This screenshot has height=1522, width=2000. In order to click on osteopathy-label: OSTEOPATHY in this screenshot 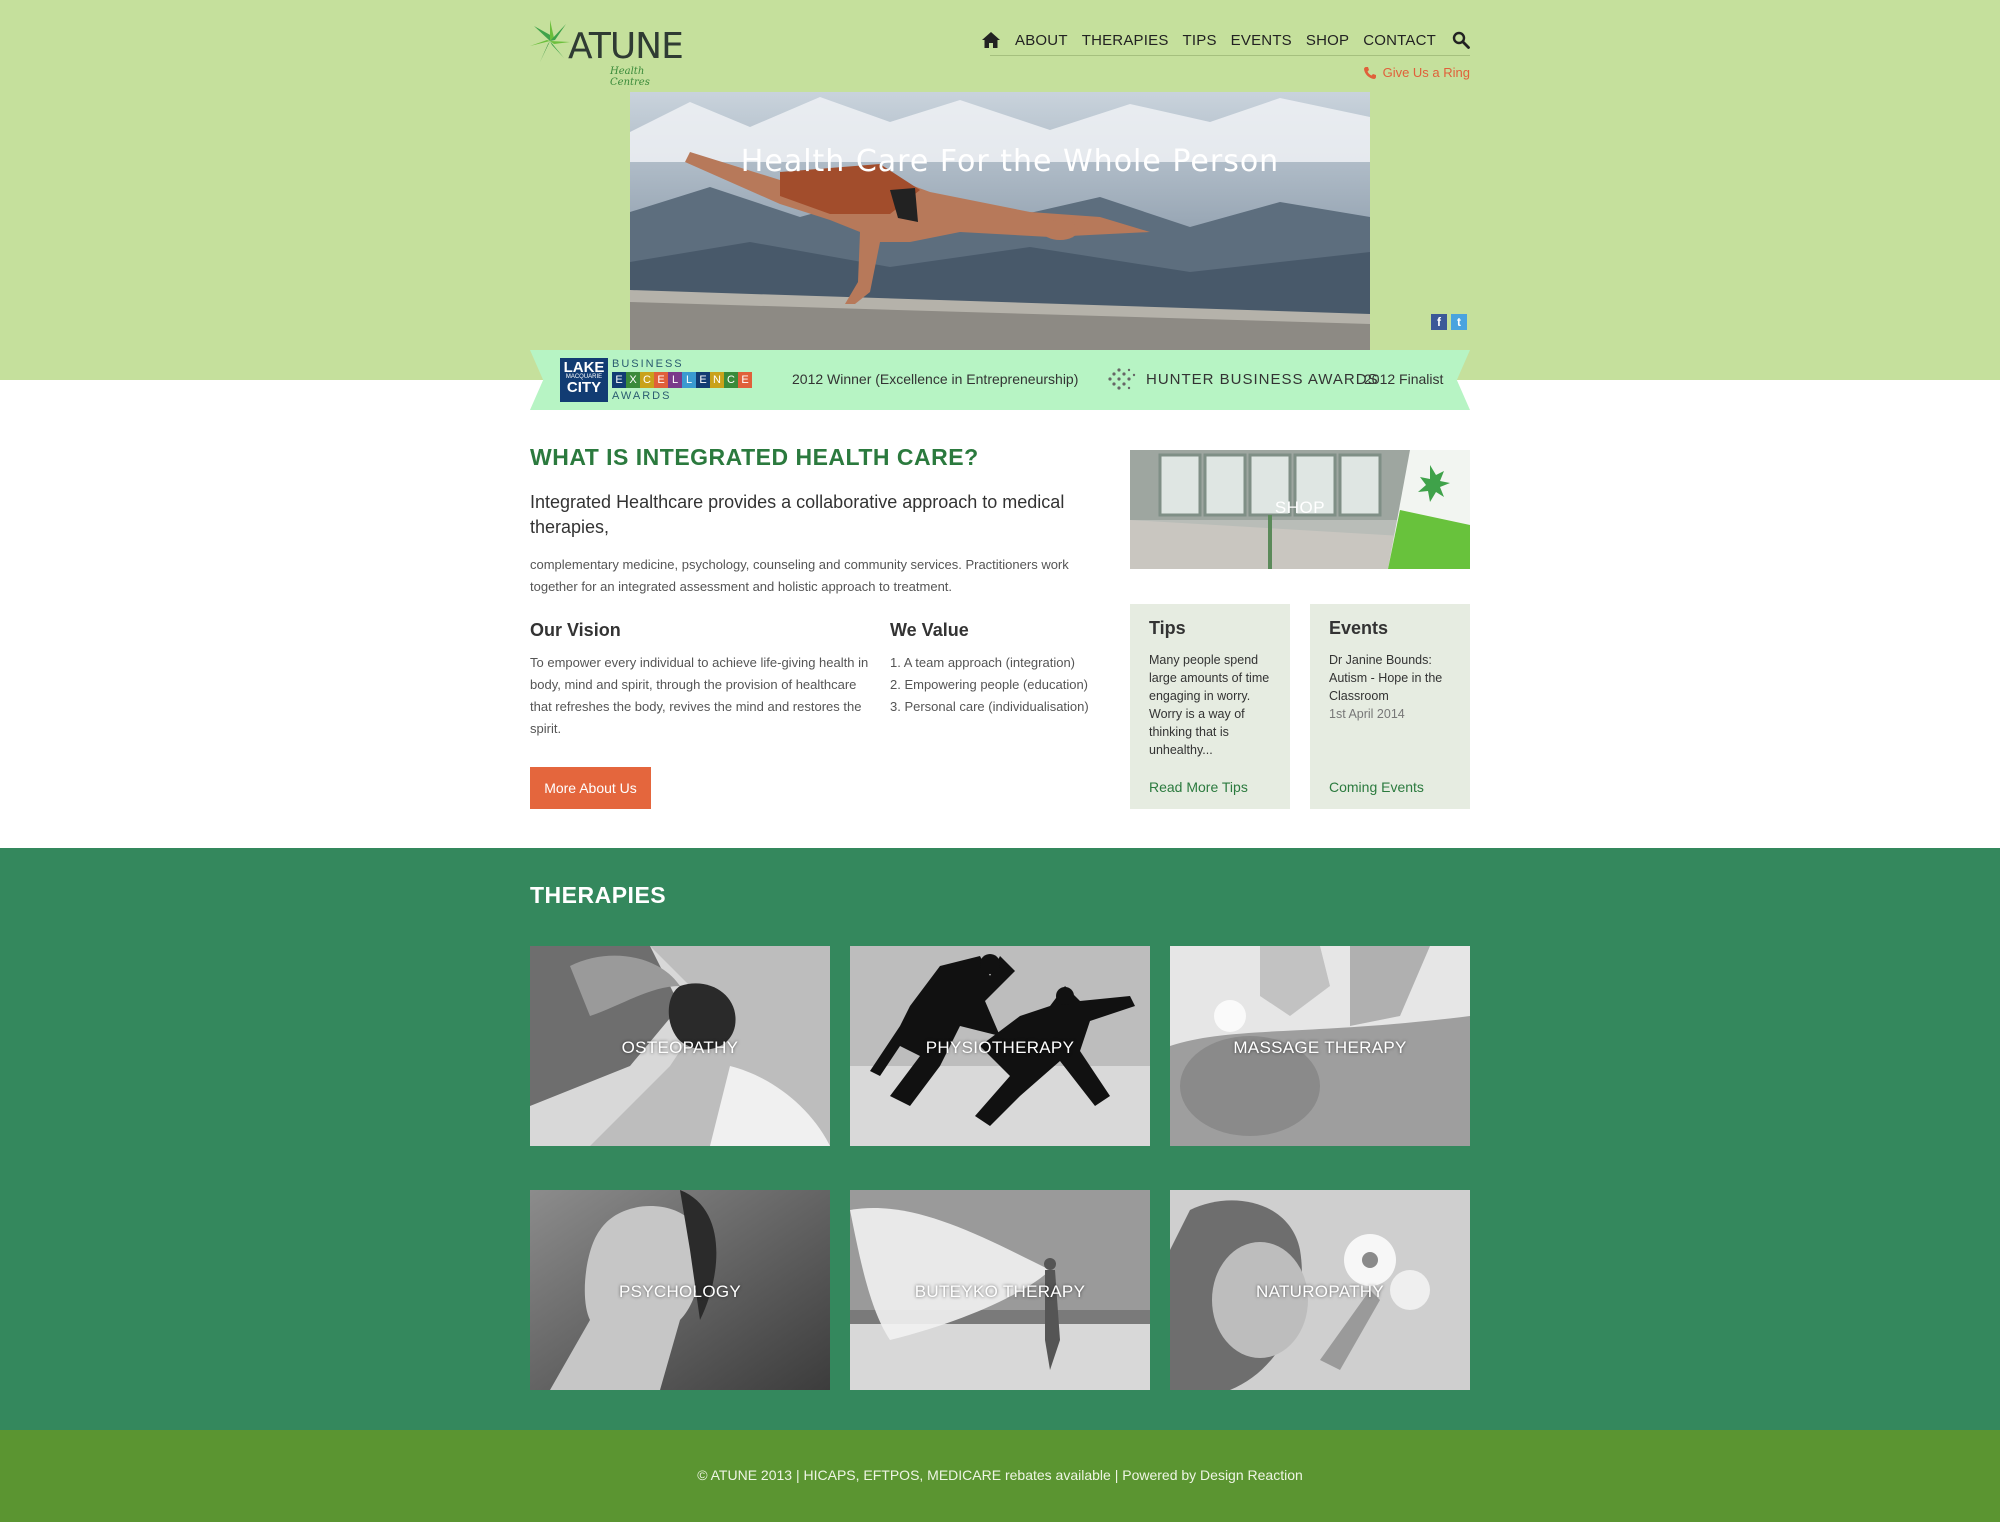, I will do `click(680, 1047)`.